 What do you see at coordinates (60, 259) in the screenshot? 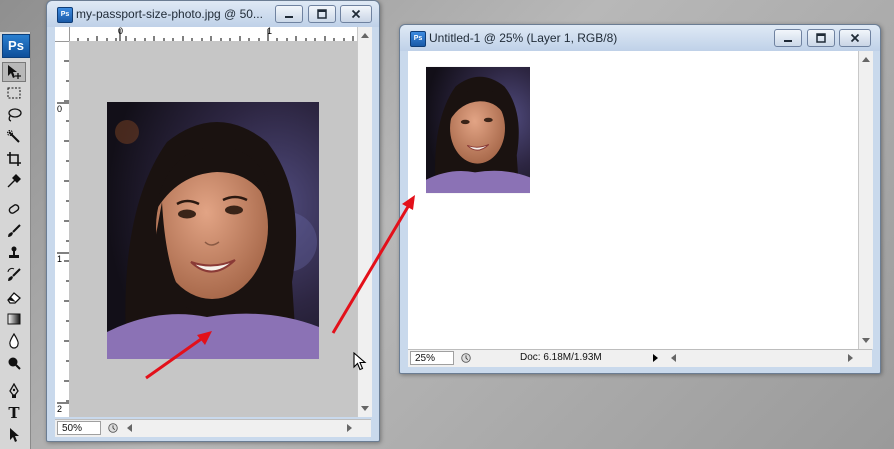
I see `ruler-v-label-1: 1` at bounding box center [60, 259].